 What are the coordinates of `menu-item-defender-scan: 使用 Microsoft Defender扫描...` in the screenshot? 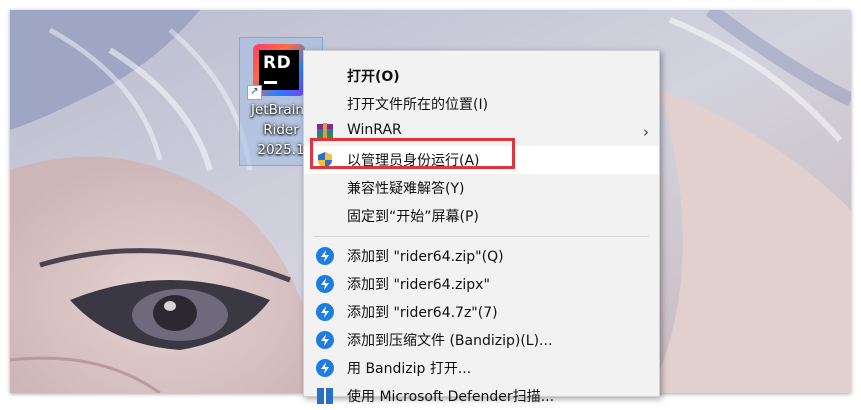 It's located at (481, 396).